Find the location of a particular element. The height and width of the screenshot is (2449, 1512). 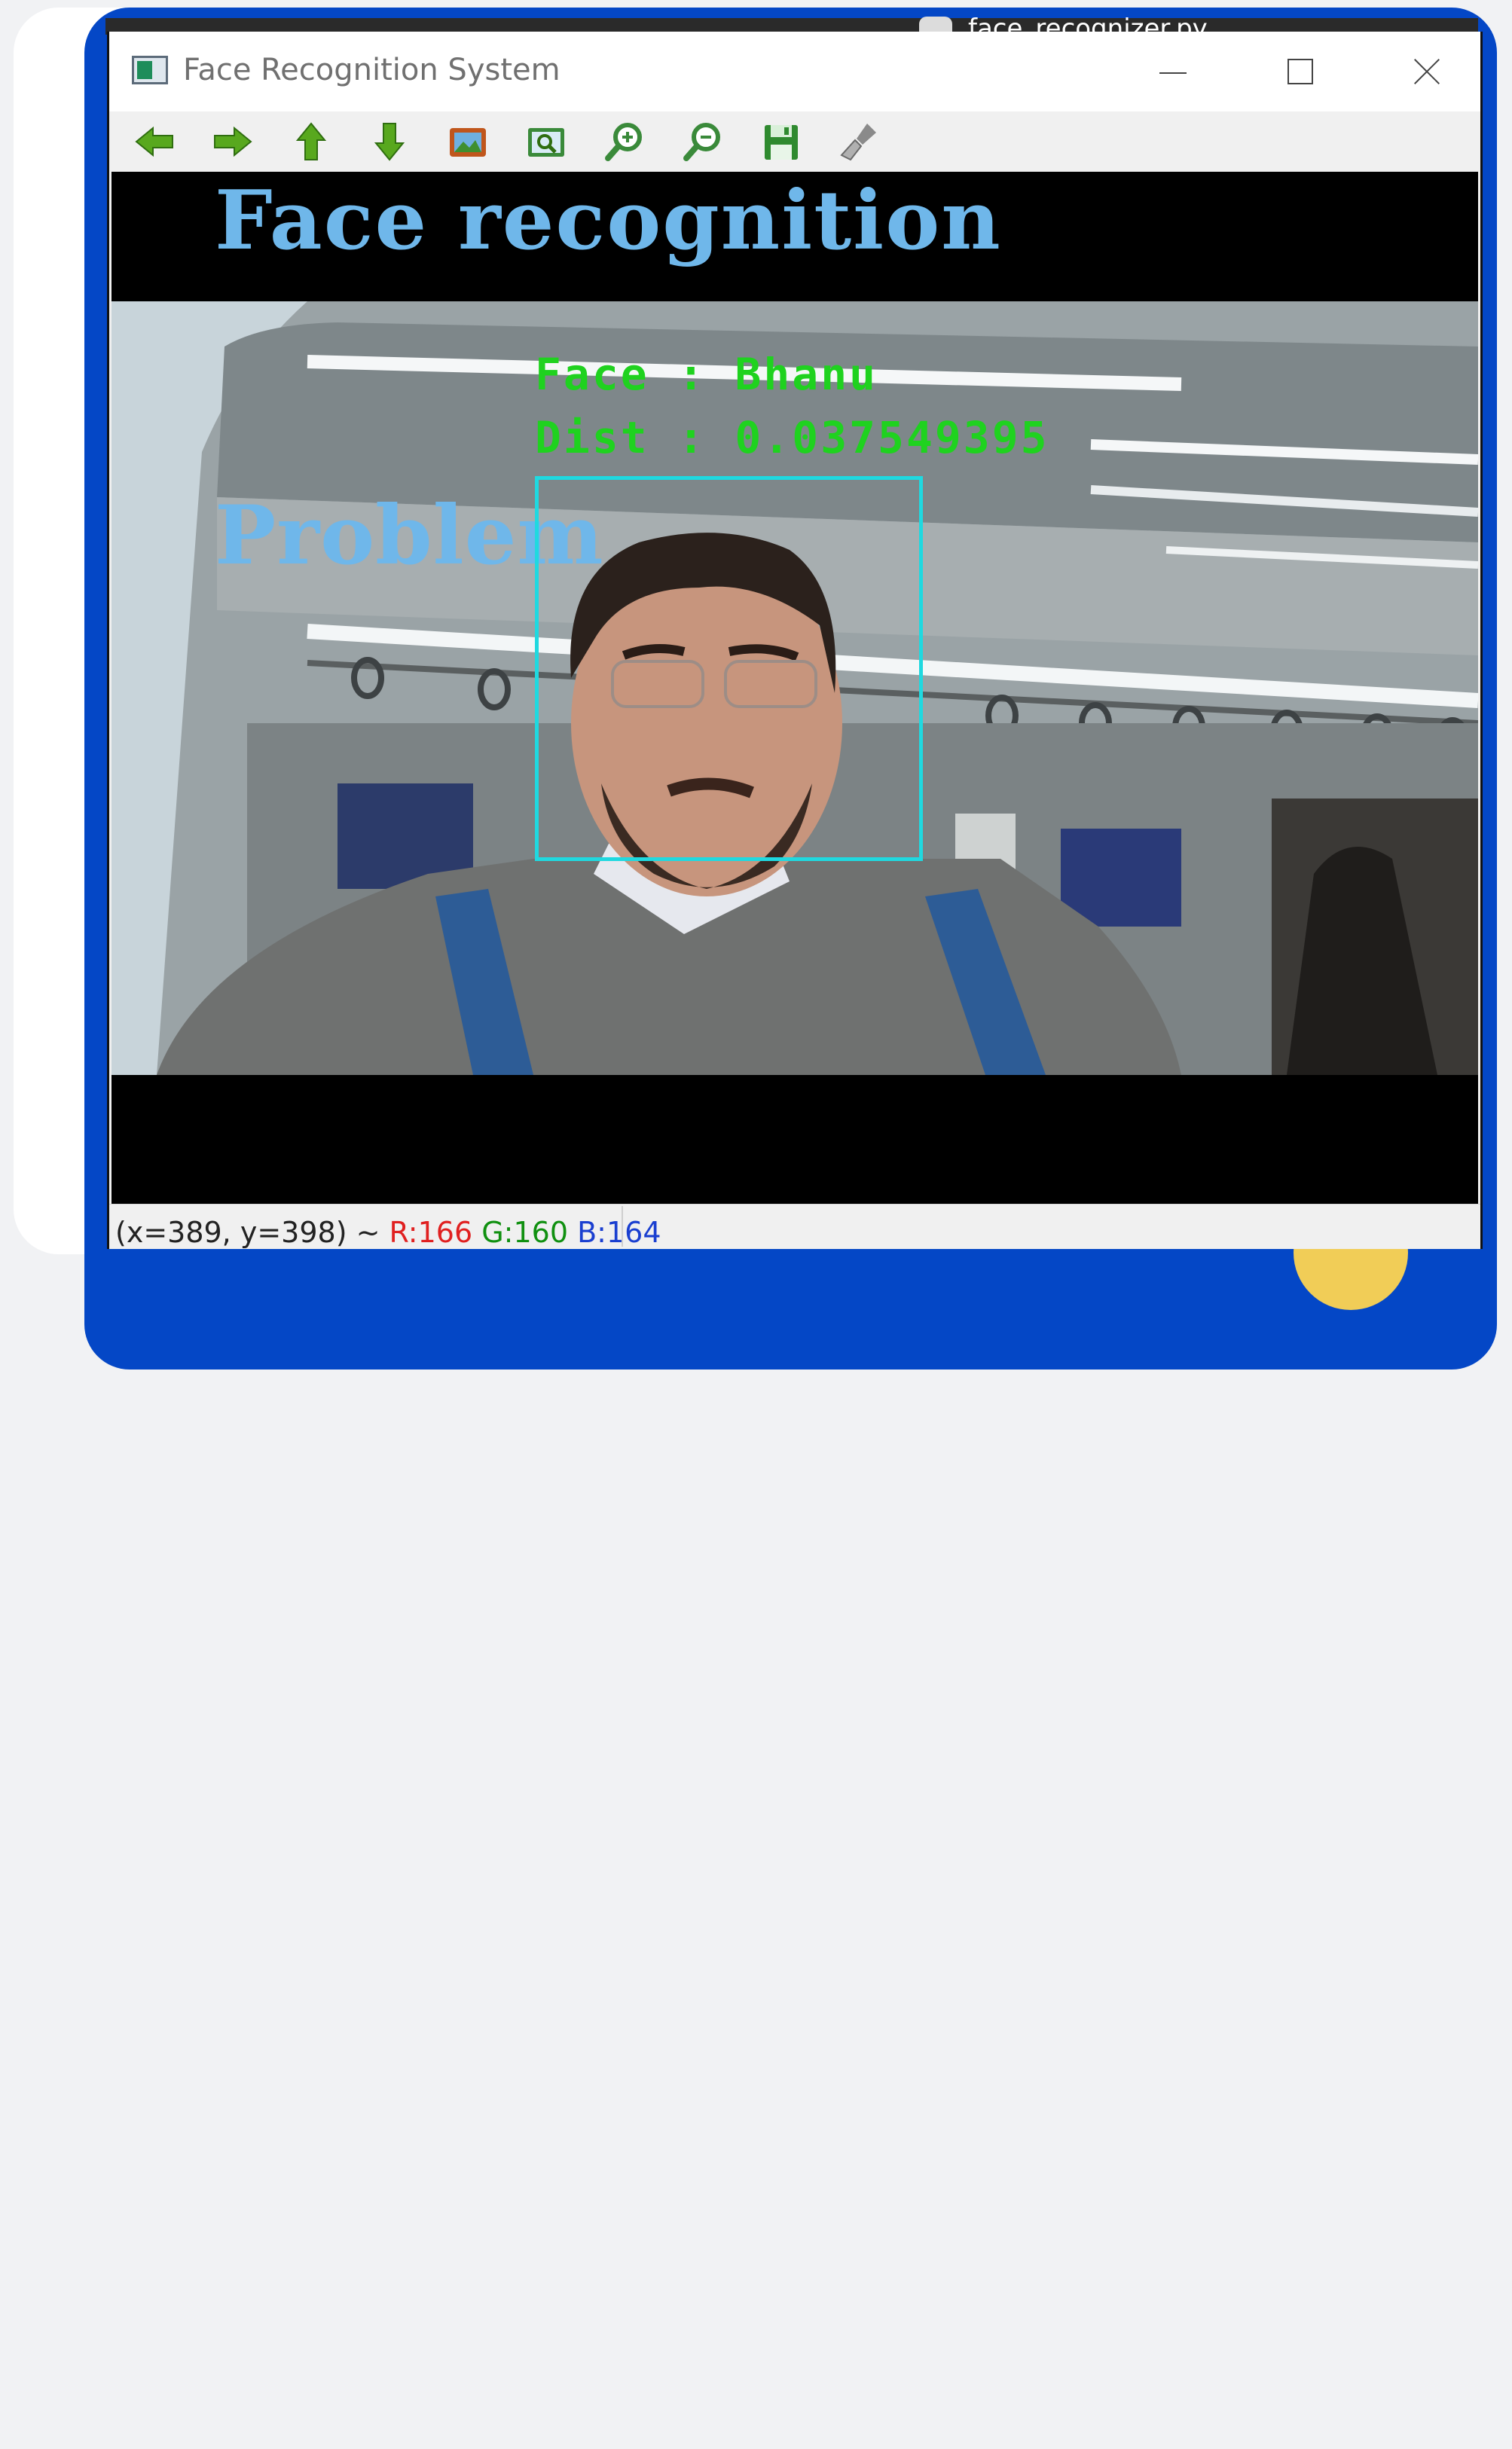

status-divider is located at coordinates (622, 1226).